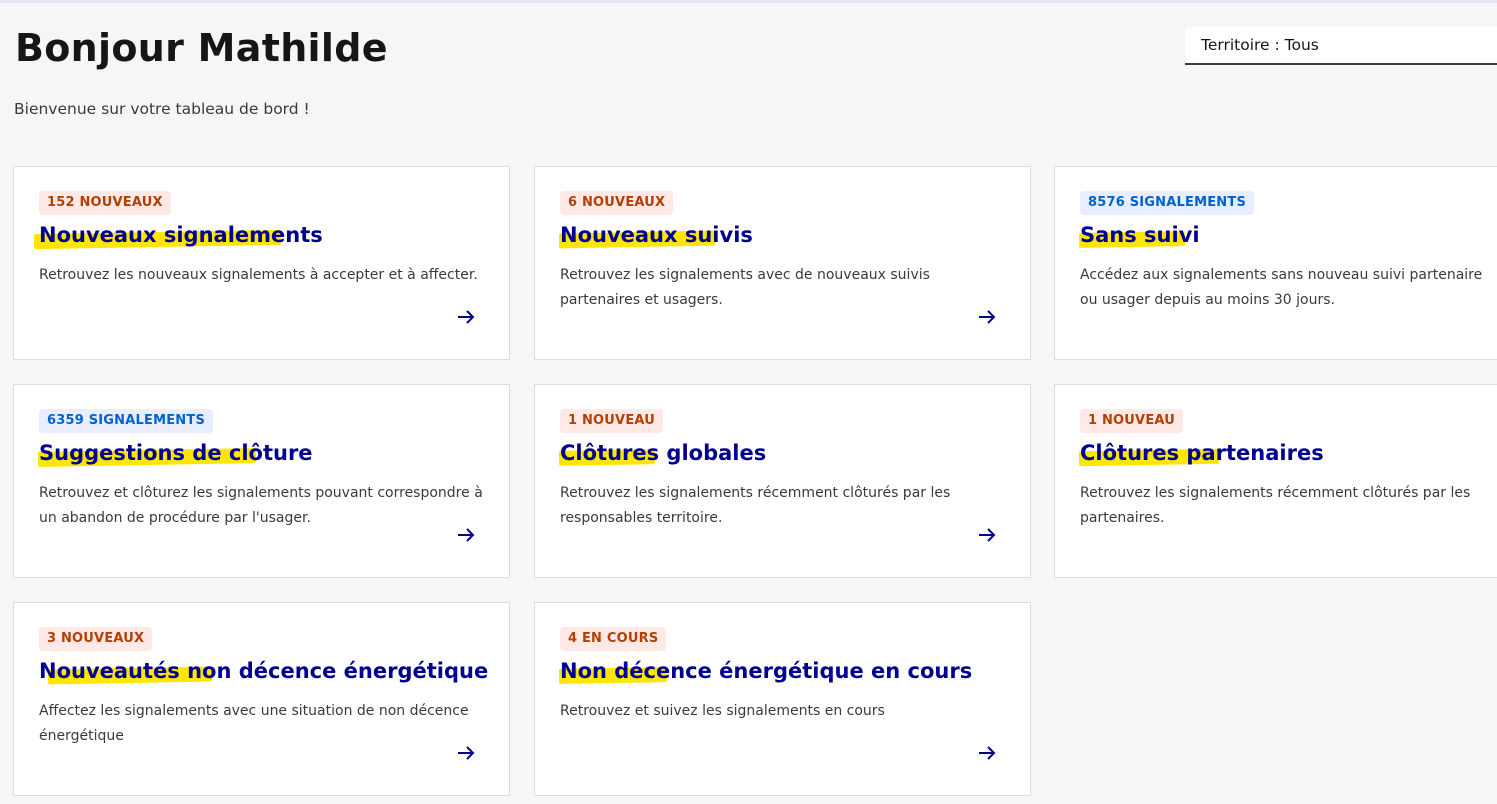 Image resolution: width=1497 pixels, height=804 pixels. What do you see at coordinates (1167, 203) in the screenshot?
I see `count-badge: 8576 SIGNALEMENTS` at bounding box center [1167, 203].